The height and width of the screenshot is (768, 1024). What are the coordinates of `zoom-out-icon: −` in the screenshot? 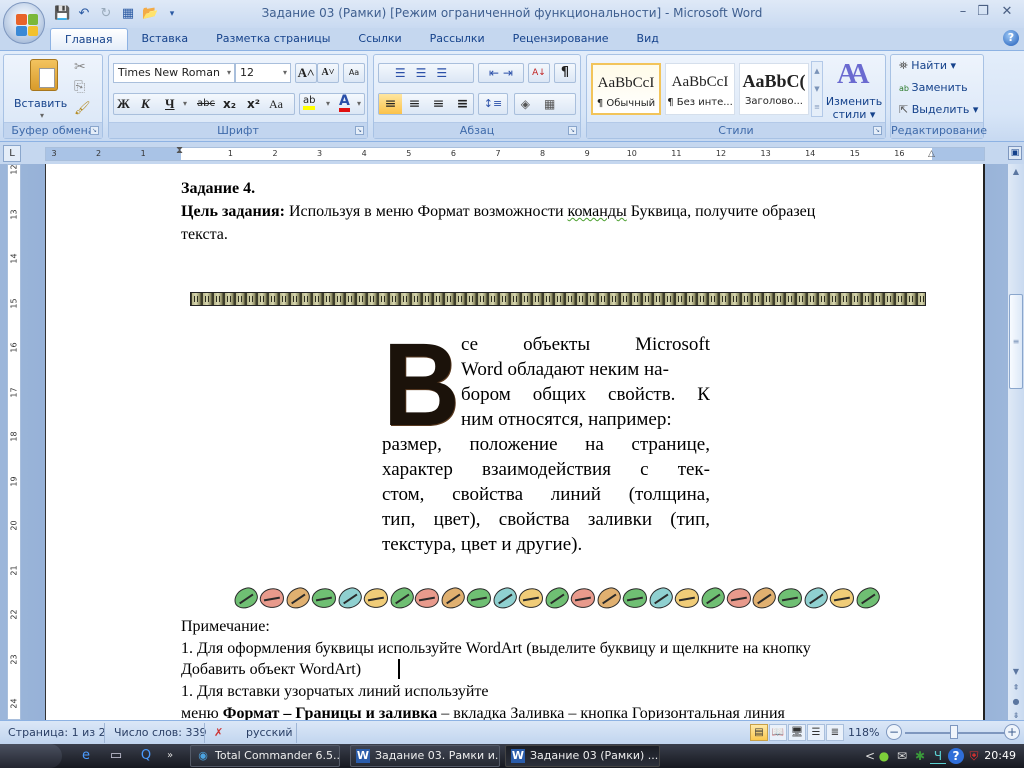 It's located at (894, 732).